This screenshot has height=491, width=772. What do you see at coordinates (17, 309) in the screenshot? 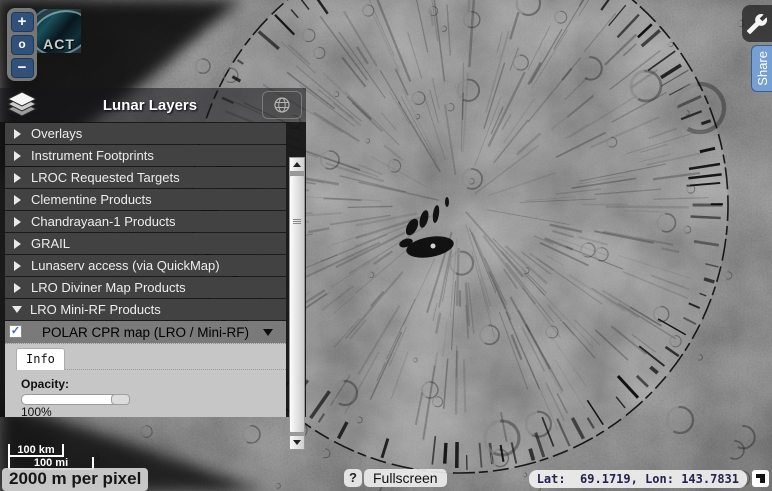
I see `collapse-arrow-icon` at bounding box center [17, 309].